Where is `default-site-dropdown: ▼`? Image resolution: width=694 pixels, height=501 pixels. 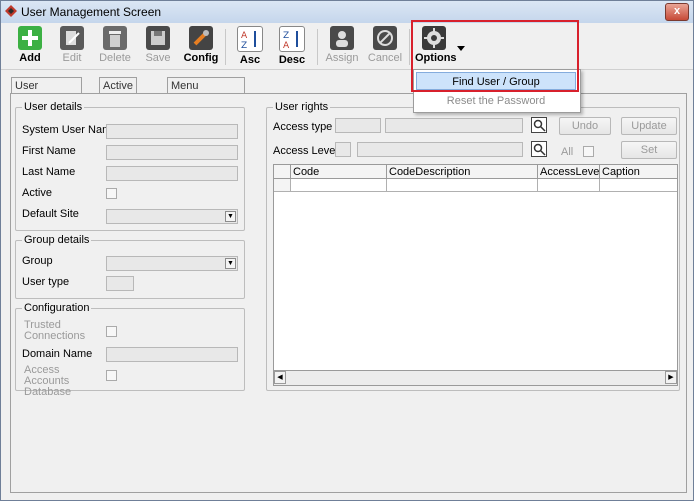
default-site-dropdown: ▼ is located at coordinates (172, 216).